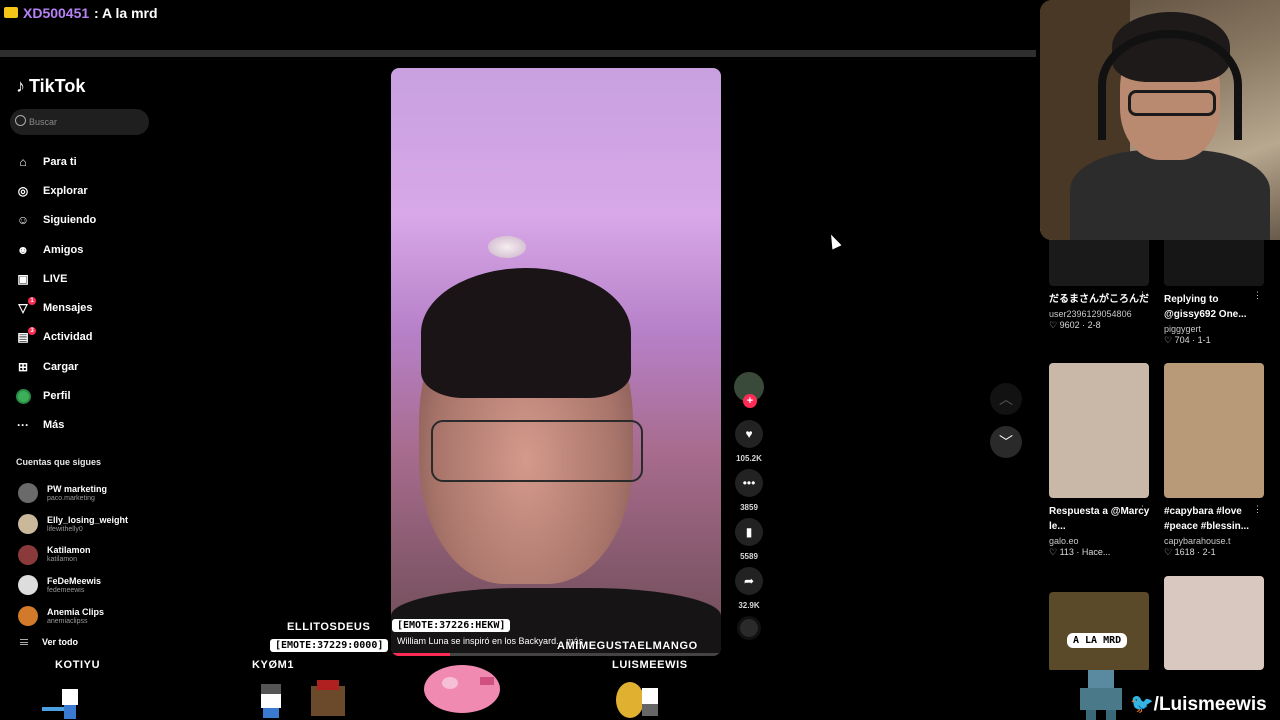  Describe the element at coordinates (24, 642) in the screenshot. I see `list-icon` at that location.